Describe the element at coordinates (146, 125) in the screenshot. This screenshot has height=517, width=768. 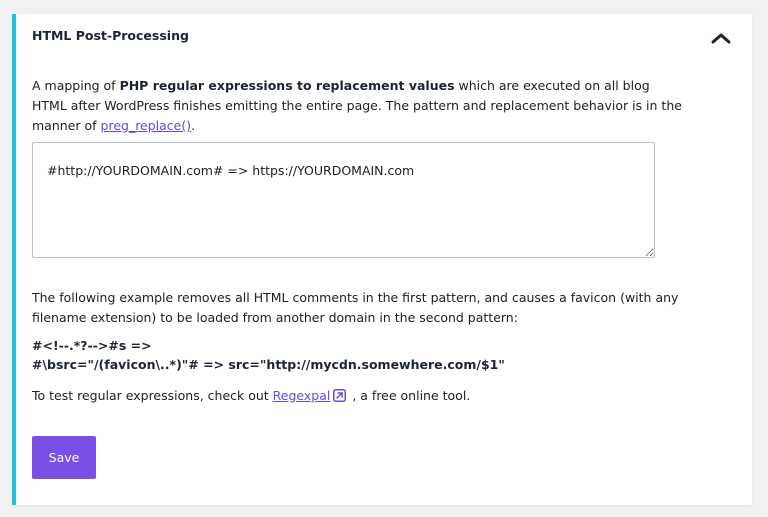
I see `preg-replace-link: preg_replace()` at that location.